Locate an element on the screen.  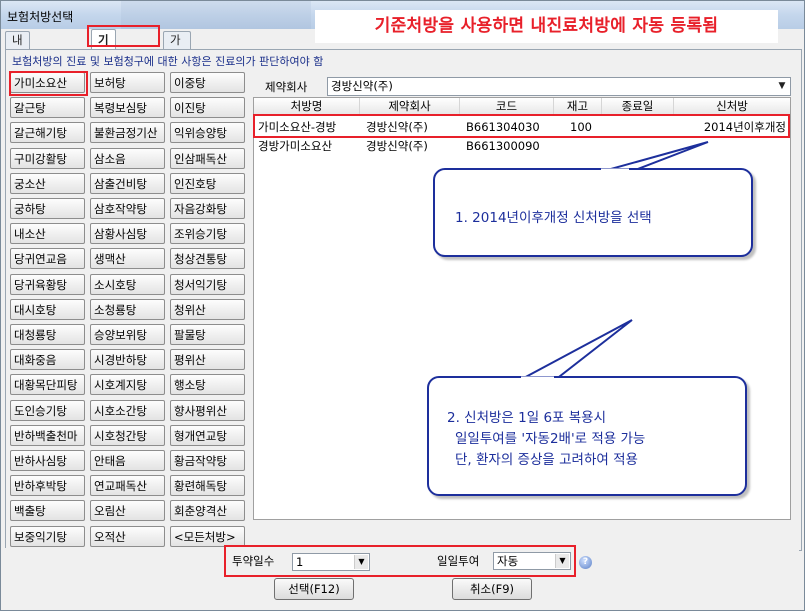
cancel-button: 취소(F9) is located at coordinates (492, 589).